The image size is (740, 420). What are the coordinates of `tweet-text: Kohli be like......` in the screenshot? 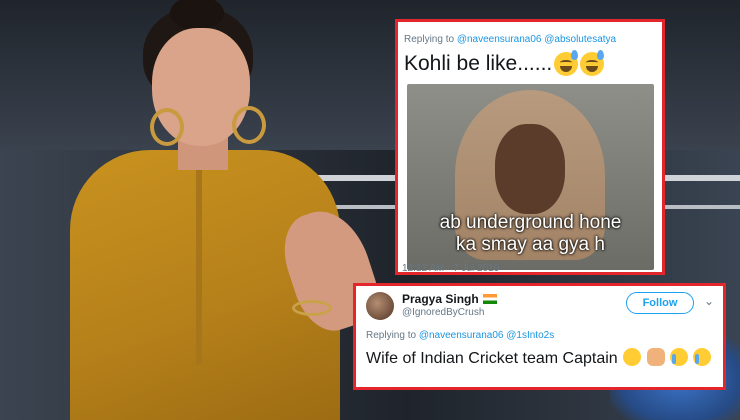 It's located at (504, 63).